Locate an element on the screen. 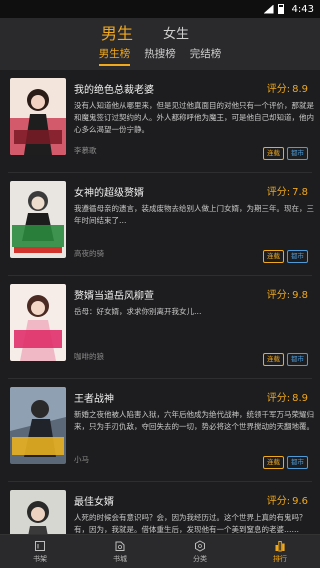 Image resolution: width=320 pixels, height=568 pixels. nav-label: 分类 is located at coordinates (200, 558).